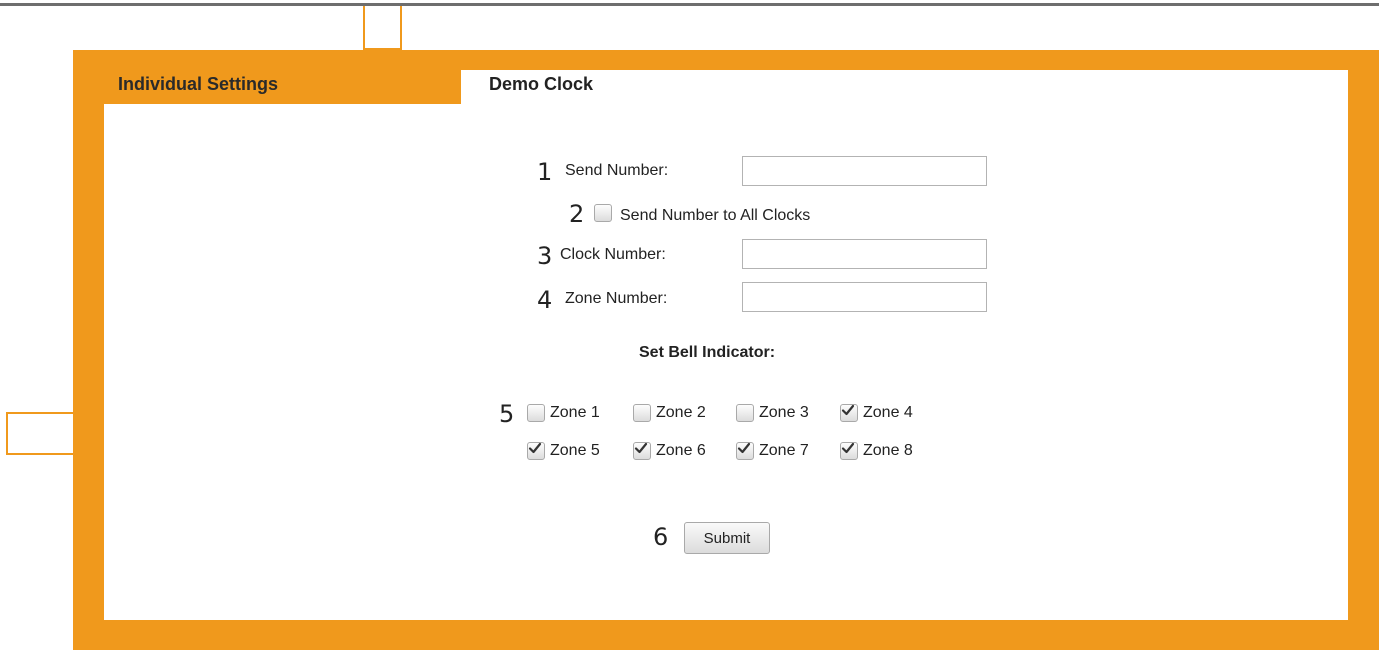 The width and height of the screenshot is (1379, 650). I want to click on zone-5-option: Zone 5, so click(563, 451).